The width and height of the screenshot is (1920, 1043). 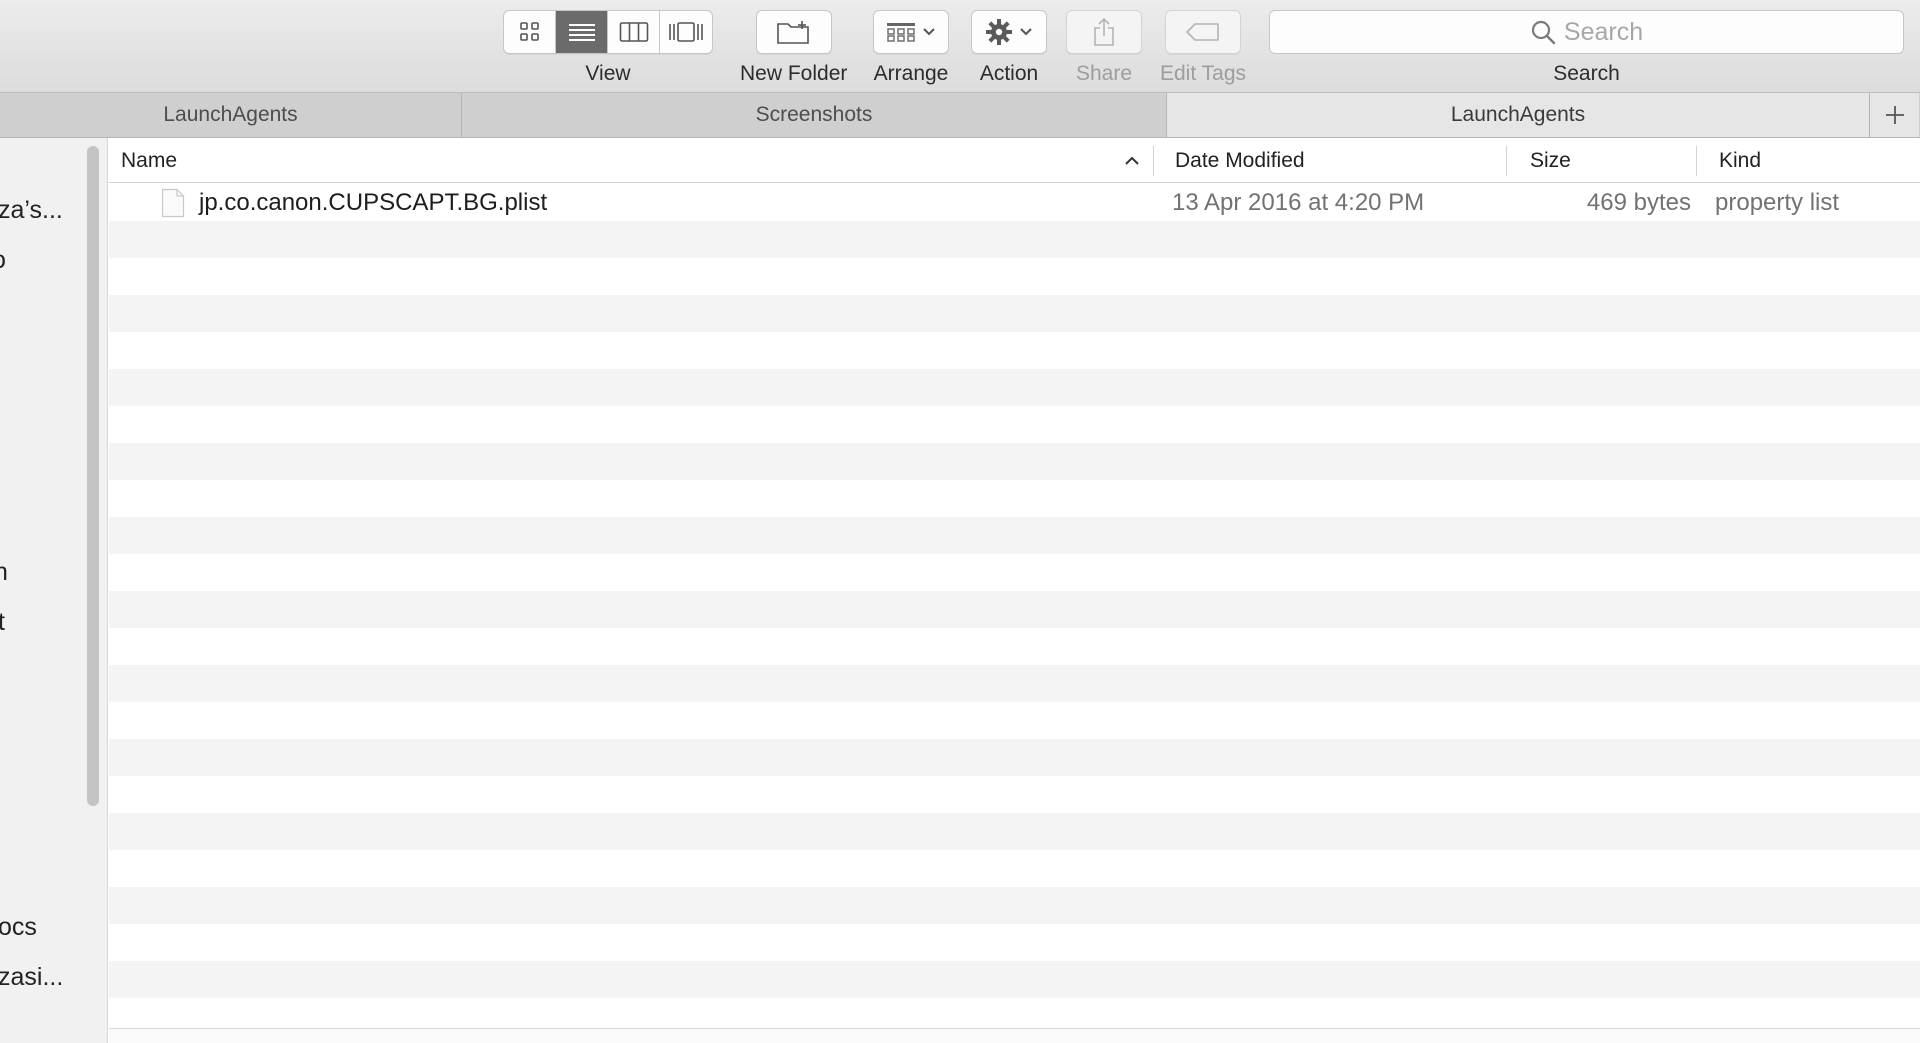 I want to click on action-group: Action, so click(x=1009, y=48).